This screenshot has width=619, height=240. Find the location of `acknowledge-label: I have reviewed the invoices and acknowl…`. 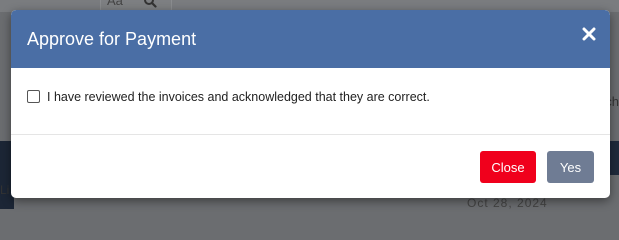

acknowledge-label: I have reviewed the invoices and acknowl… is located at coordinates (238, 97).